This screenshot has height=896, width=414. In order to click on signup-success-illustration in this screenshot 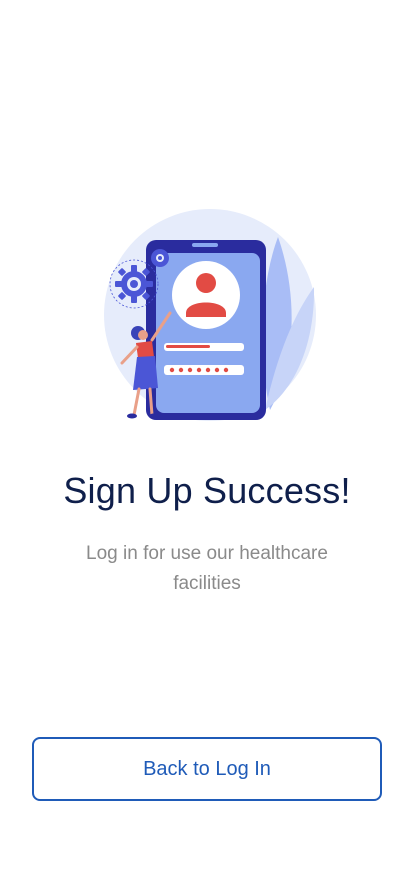, I will do `click(210, 315)`.